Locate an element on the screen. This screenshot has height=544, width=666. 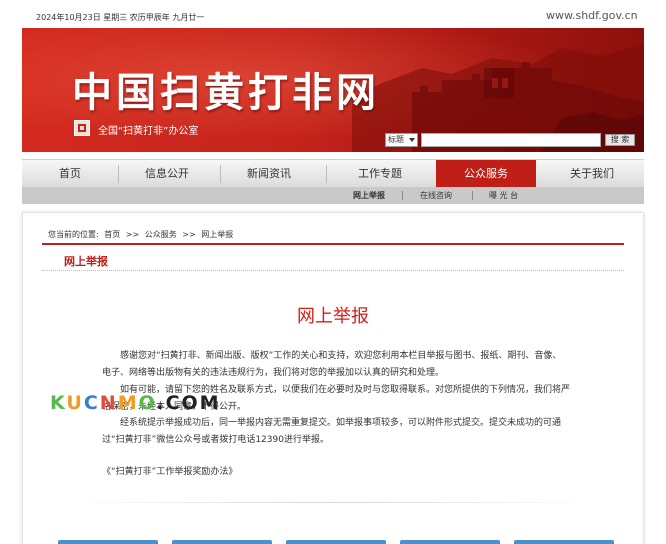
breadcrumb-prefix: 您当前的位置: is located at coordinates (73, 234).